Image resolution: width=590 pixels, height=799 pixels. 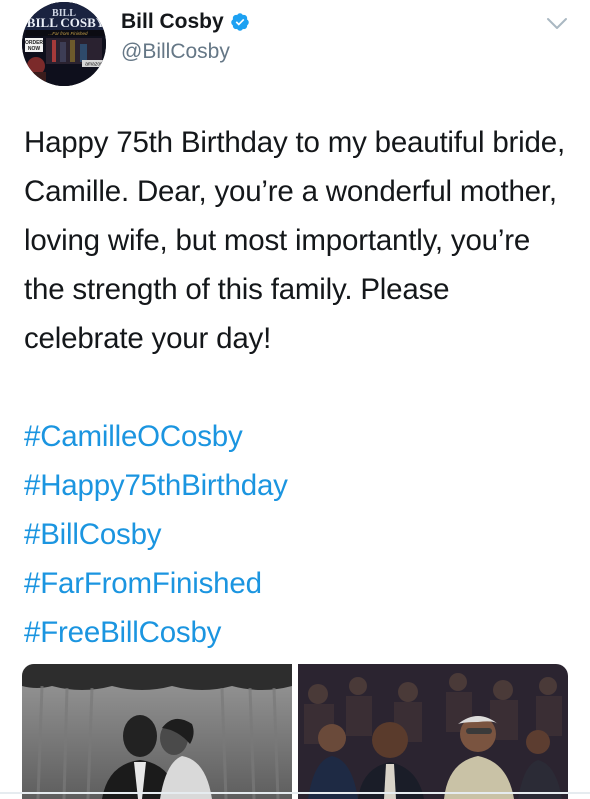 I want to click on photo-couple-image, so click(x=433, y=731).